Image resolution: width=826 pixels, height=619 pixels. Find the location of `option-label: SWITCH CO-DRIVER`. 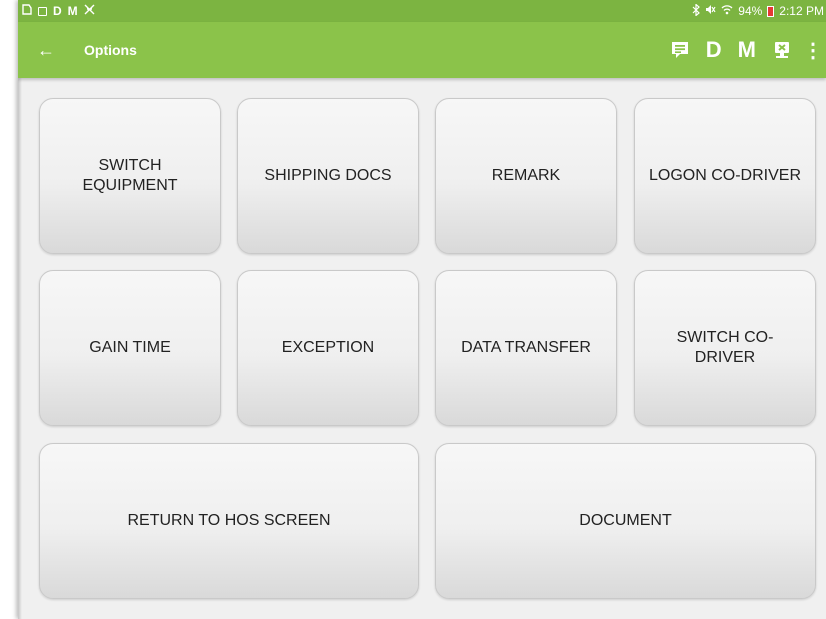

option-label: SWITCH CO-DRIVER is located at coordinates (725, 347).